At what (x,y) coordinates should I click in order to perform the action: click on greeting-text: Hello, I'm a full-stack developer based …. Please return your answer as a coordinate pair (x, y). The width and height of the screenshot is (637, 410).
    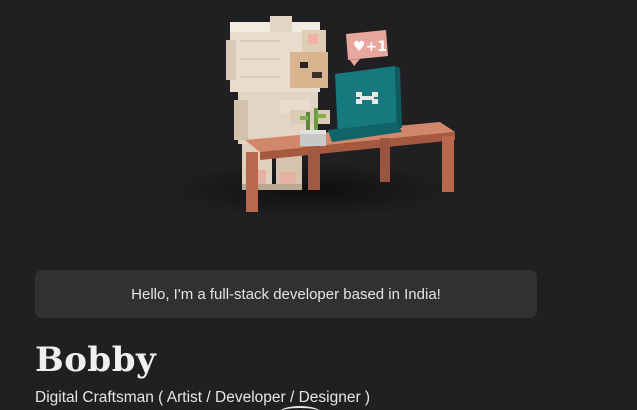
    Looking at the image, I should click on (286, 294).